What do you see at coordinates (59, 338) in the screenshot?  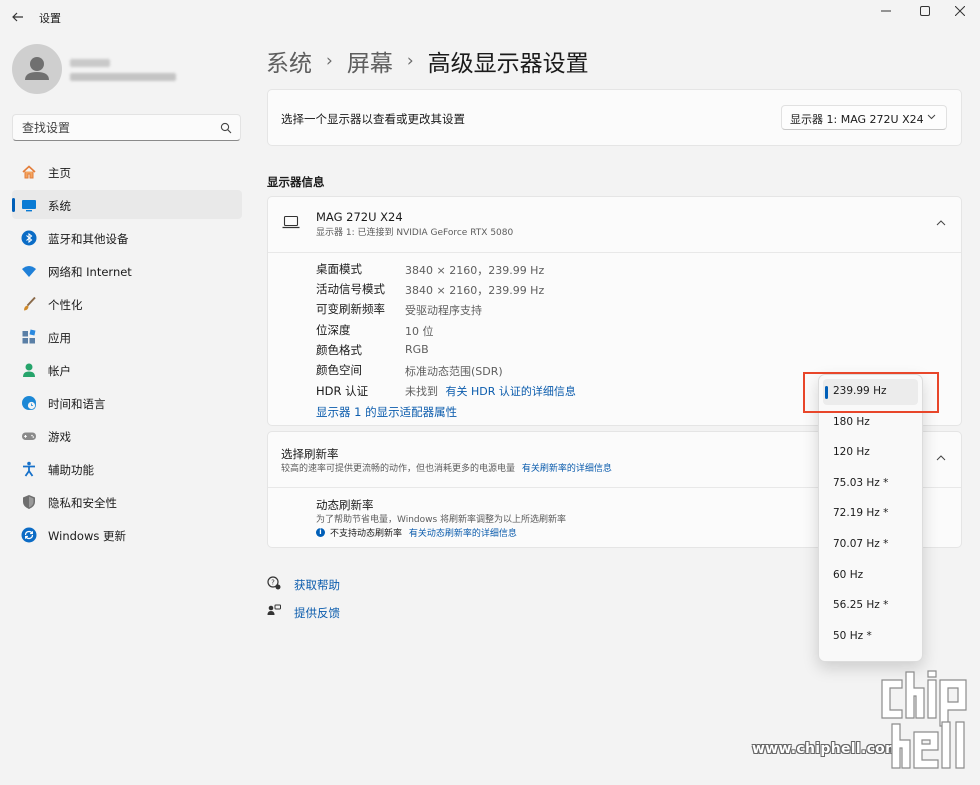 I see `sidebar-item-label: 应用` at bounding box center [59, 338].